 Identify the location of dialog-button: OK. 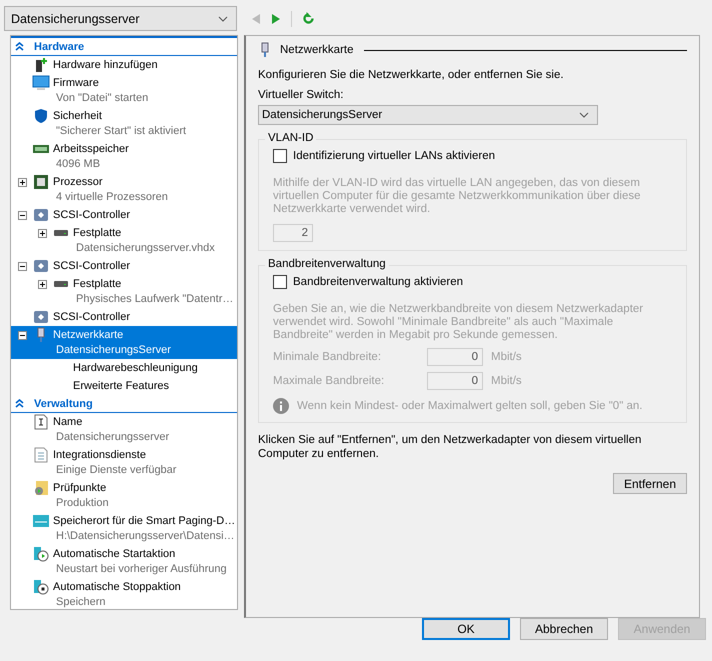
(466, 629).